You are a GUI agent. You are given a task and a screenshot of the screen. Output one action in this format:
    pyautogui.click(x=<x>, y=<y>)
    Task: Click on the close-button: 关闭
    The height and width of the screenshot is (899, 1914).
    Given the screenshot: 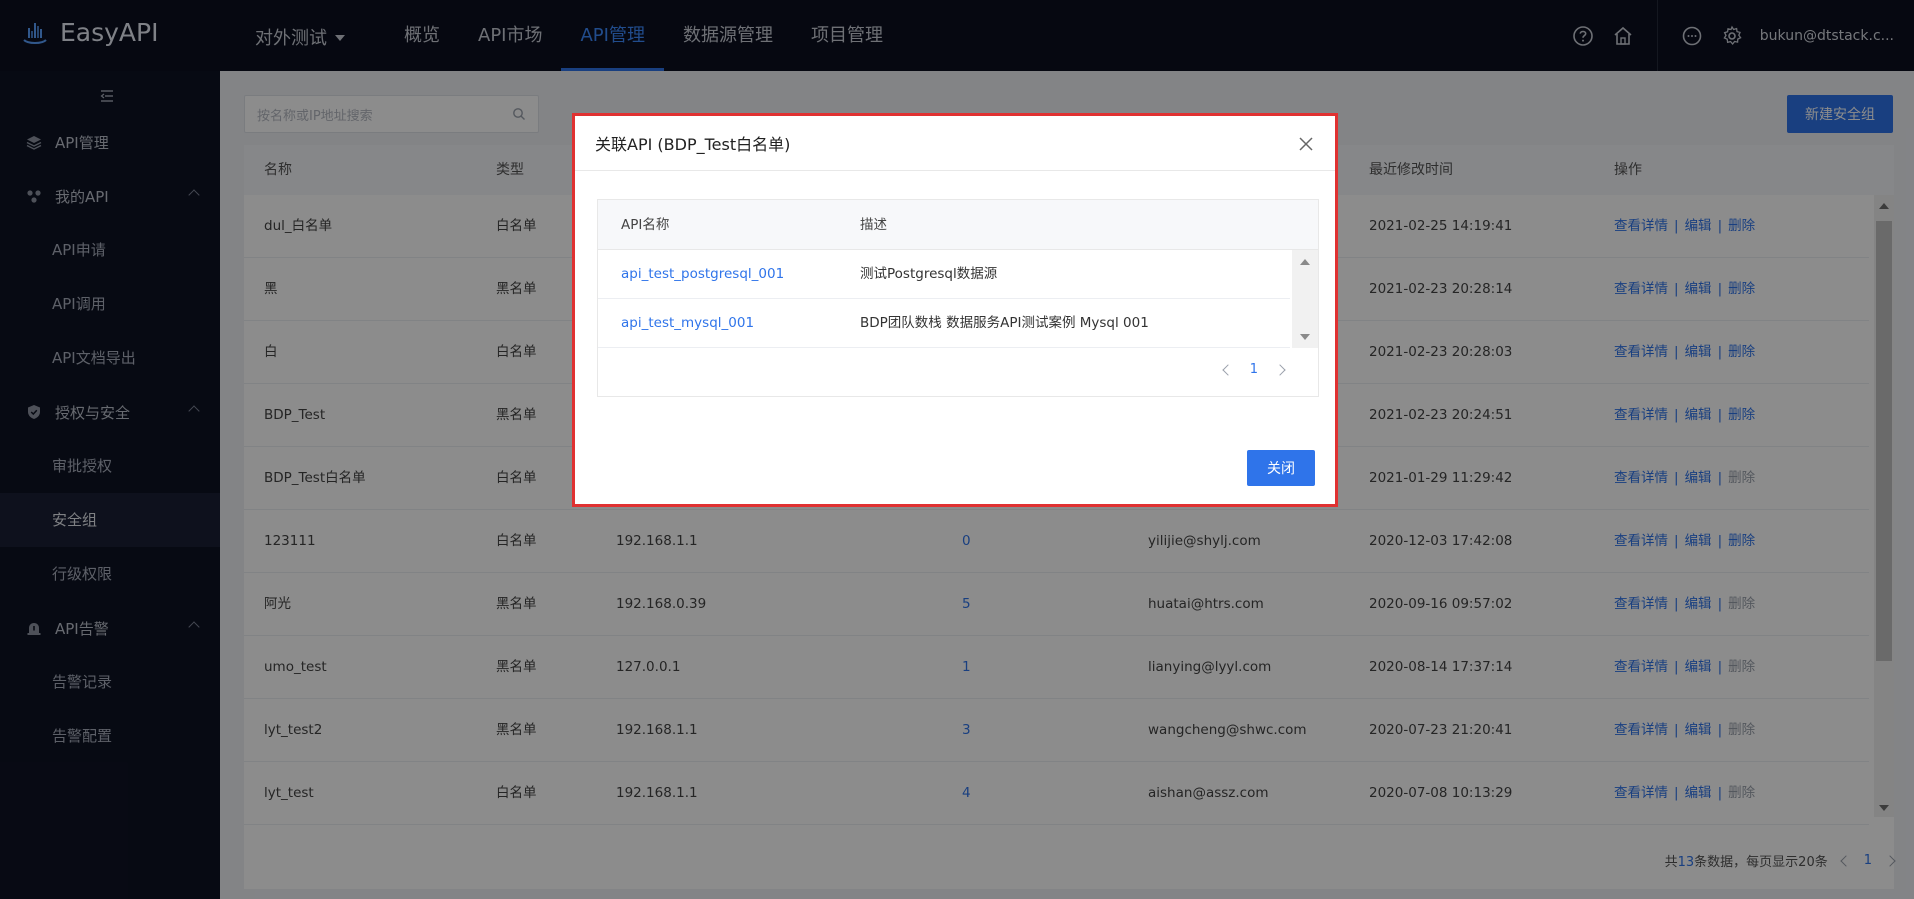 What is the action you would take?
    pyautogui.click(x=1281, y=468)
    